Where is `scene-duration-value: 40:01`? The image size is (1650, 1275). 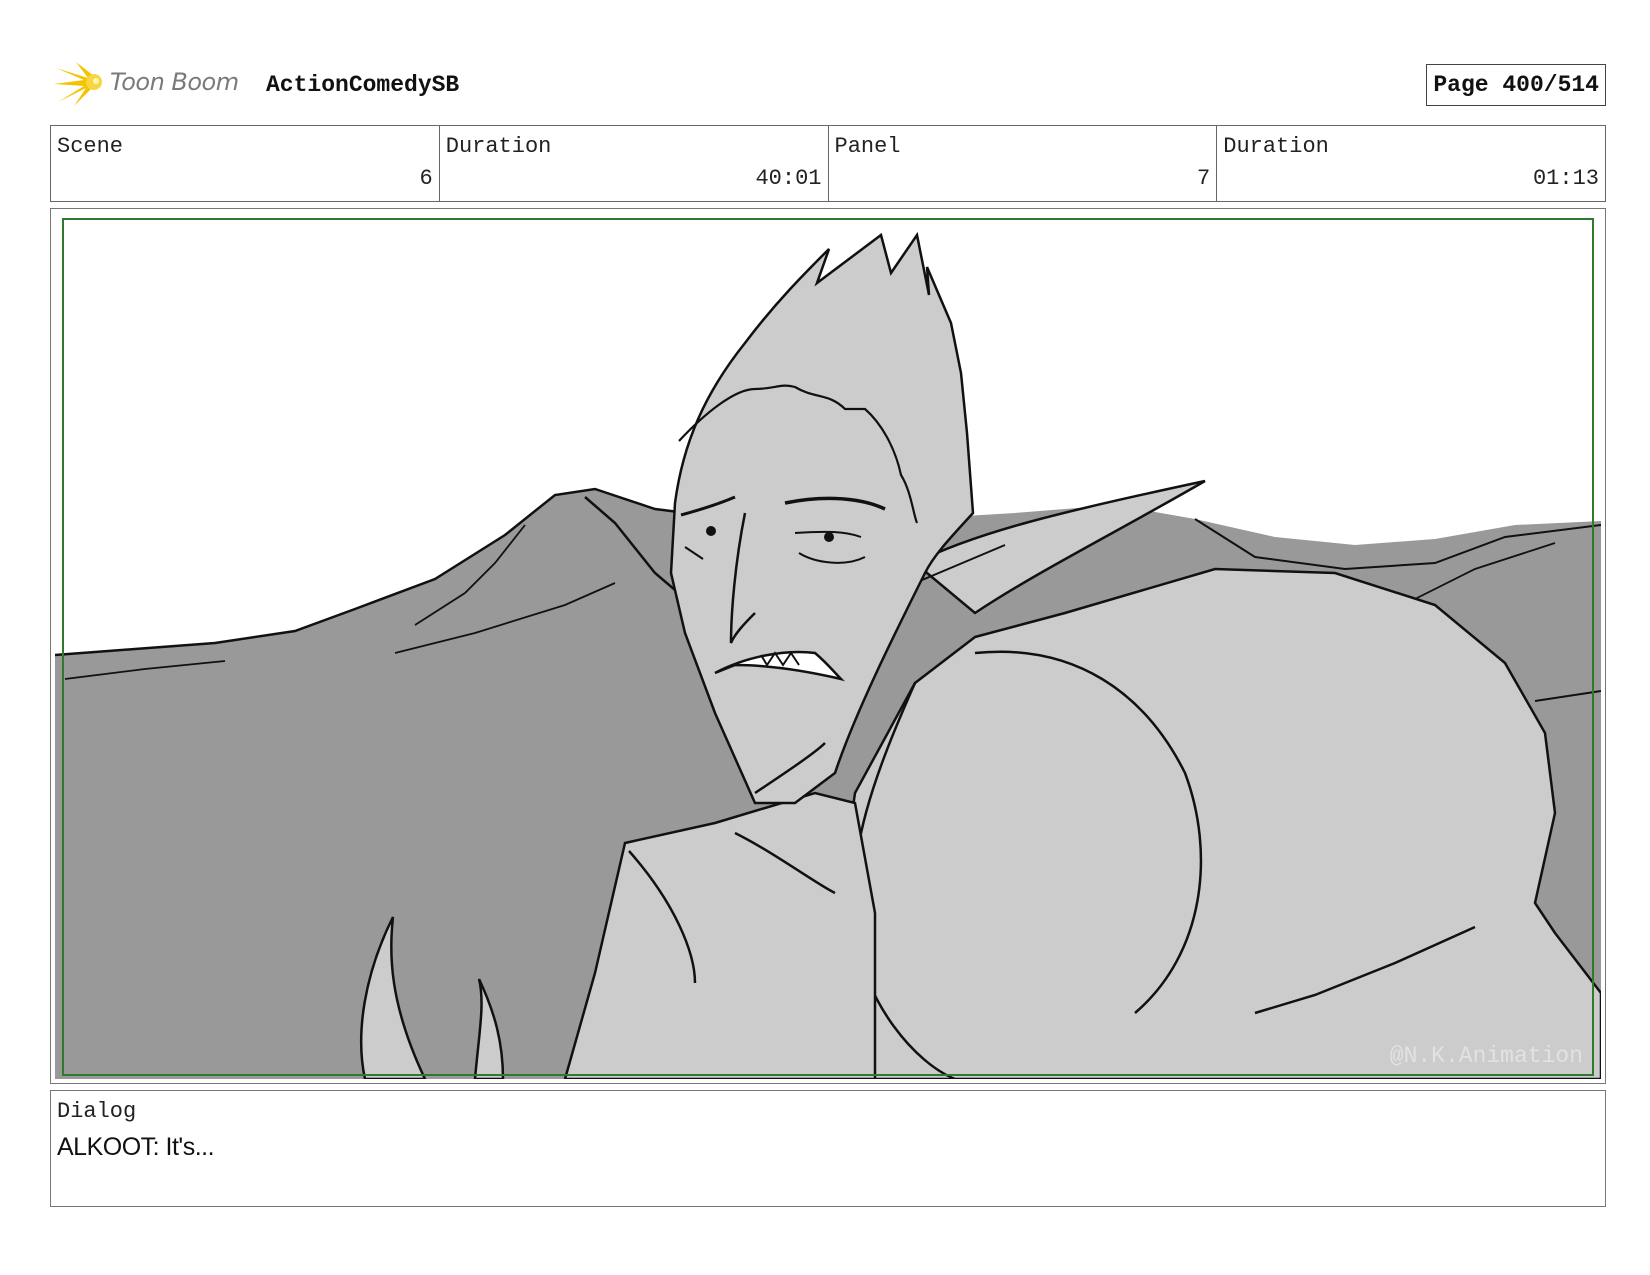 scene-duration-value: 40:01 is located at coordinates (788, 178).